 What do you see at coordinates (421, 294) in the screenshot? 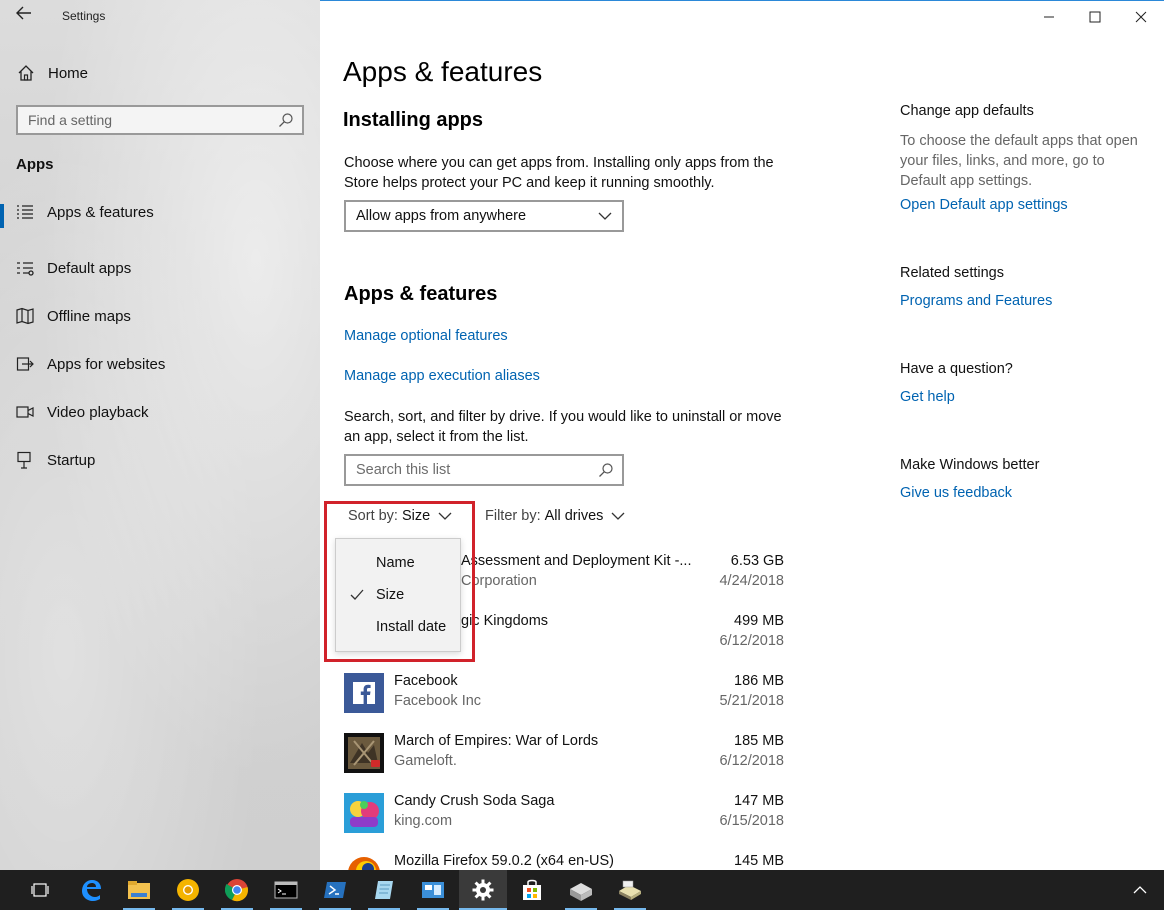
I see `apps-features-heading: Apps & features` at bounding box center [421, 294].